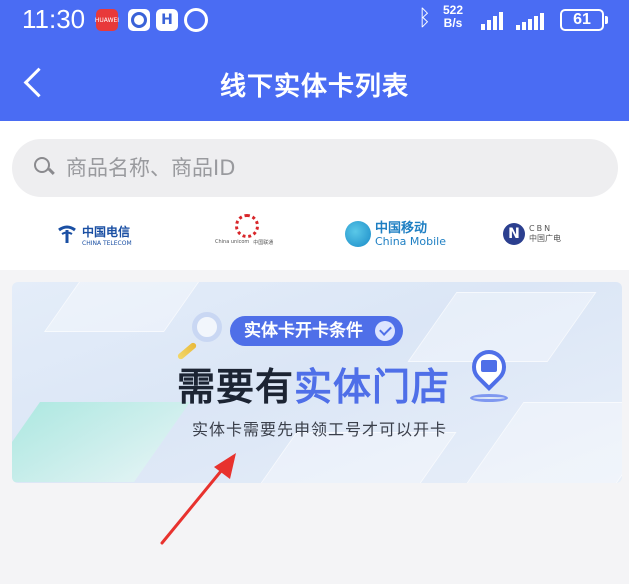 The height and width of the screenshot is (584, 629). Describe the element at coordinates (584, 20) in the screenshot. I see `battery-icon: 61` at that location.